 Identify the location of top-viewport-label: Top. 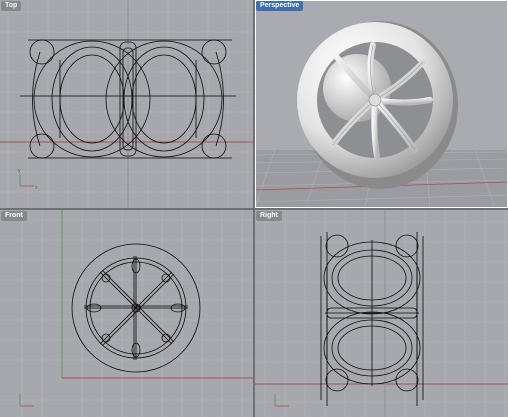
(11, 6).